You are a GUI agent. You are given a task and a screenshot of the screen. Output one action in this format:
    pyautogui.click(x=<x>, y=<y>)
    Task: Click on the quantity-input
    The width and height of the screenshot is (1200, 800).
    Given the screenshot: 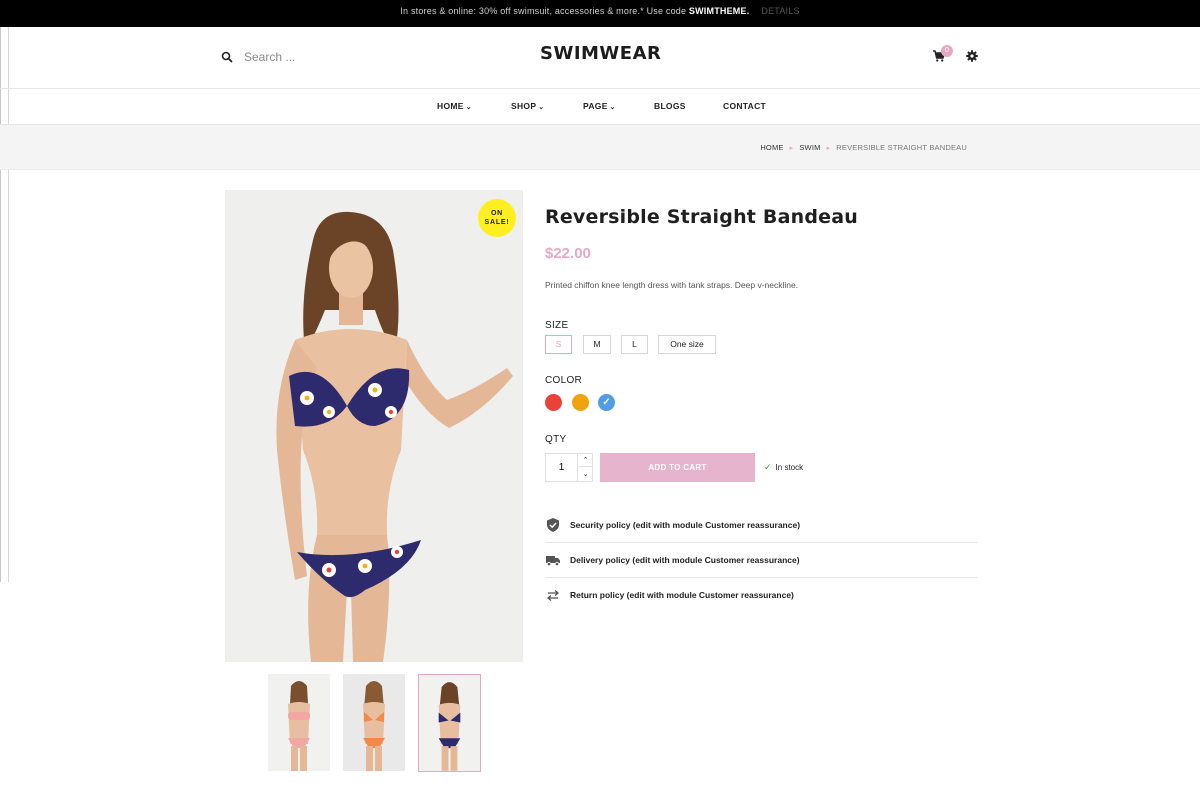 What is the action you would take?
    pyautogui.click(x=562, y=467)
    